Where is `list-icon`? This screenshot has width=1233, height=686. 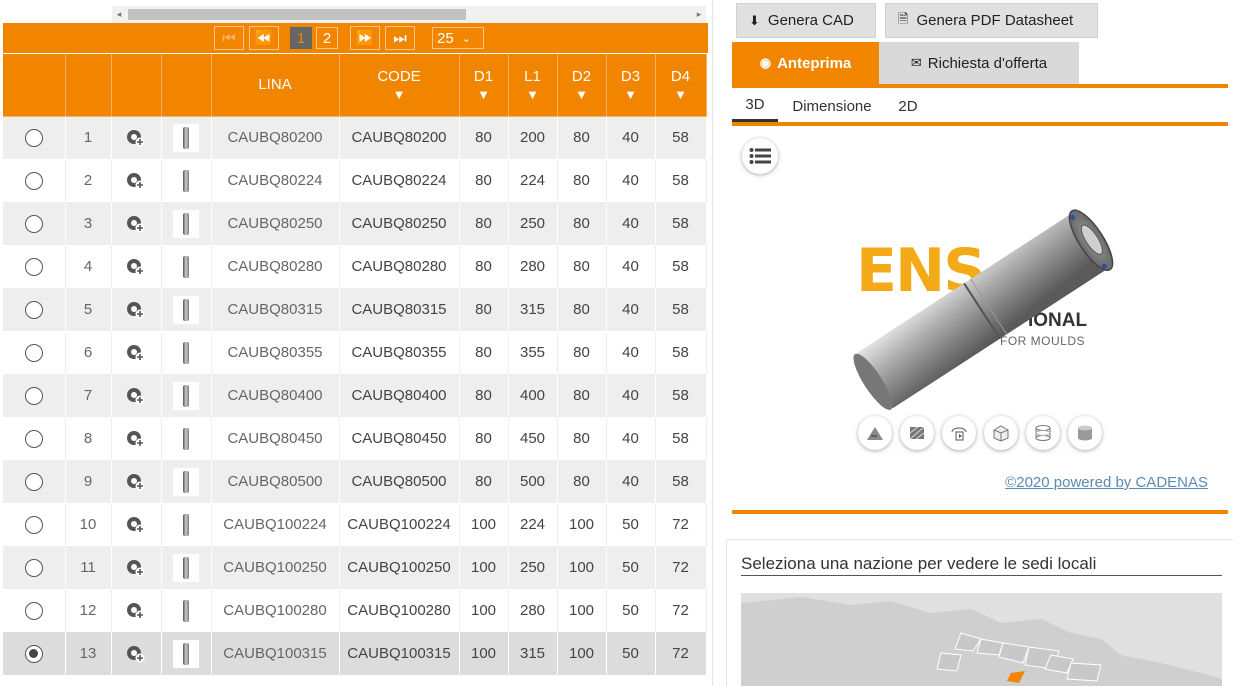 list-icon is located at coordinates (760, 156).